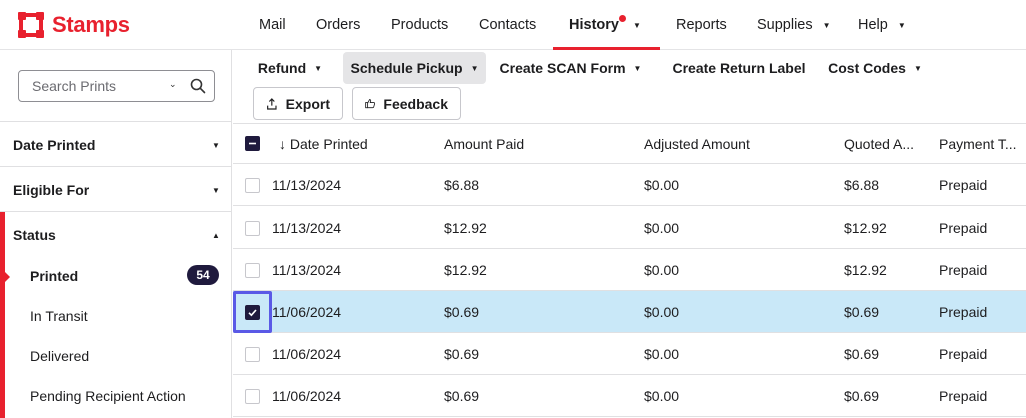 The width and height of the screenshot is (1026, 418). I want to click on nav-supplies: Supplies ▼, so click(794, 25).